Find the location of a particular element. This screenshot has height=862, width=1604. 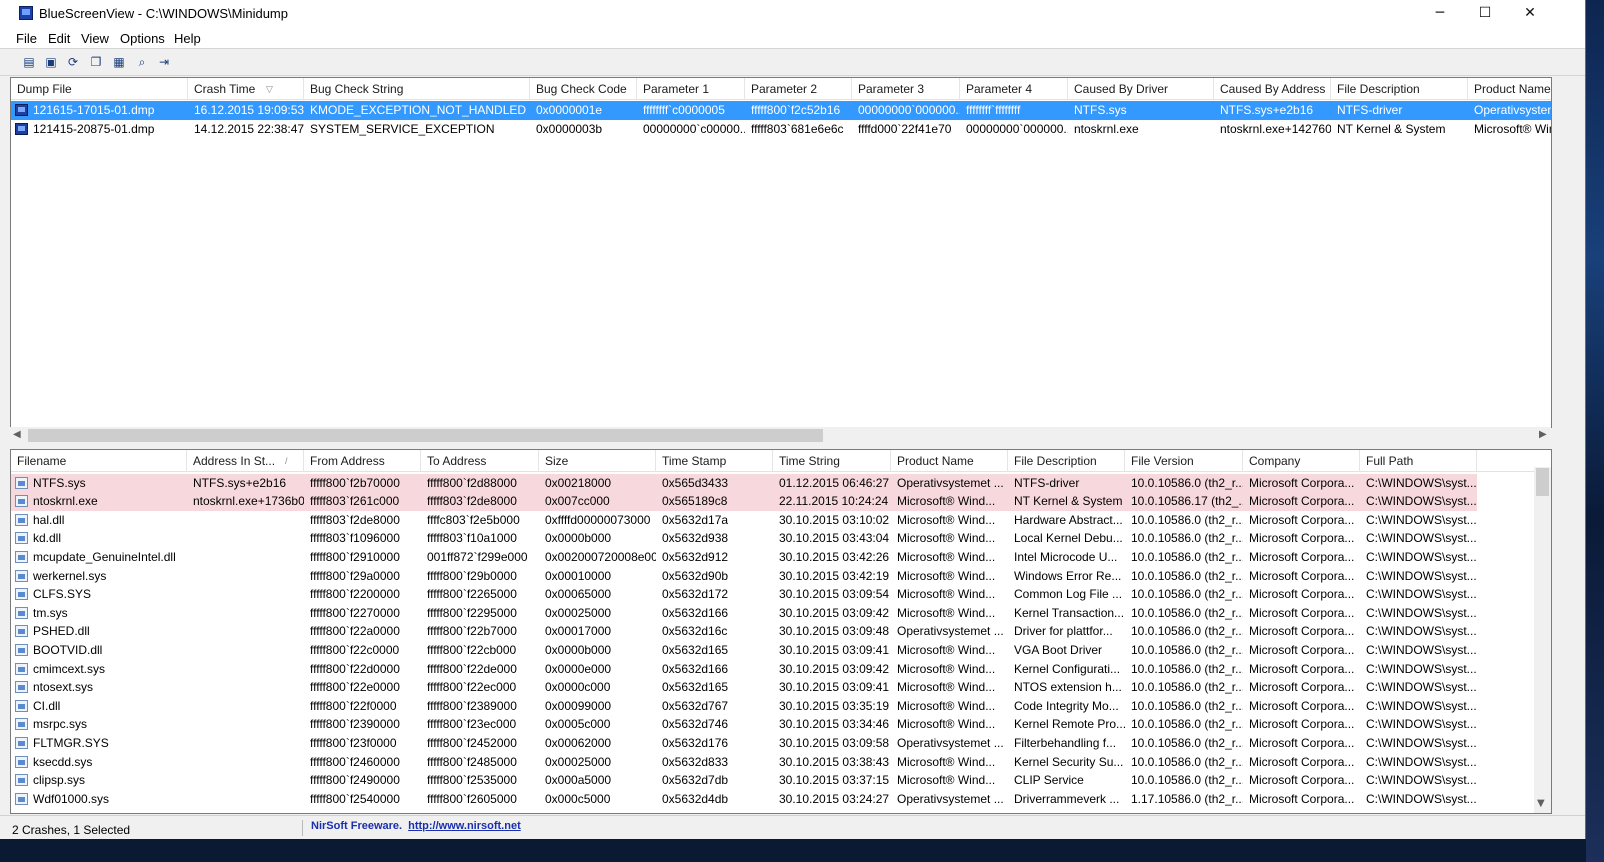

nirsoft-link: http://www.nirsoft.net is located at coordinates (464, 826).